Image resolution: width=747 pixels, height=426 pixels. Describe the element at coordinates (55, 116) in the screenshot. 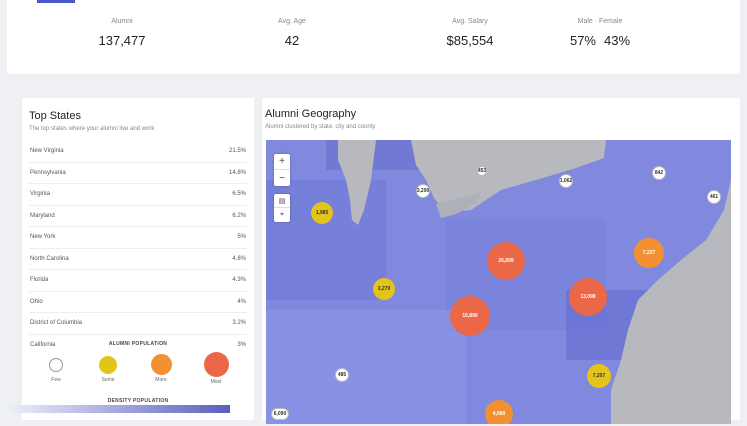

I see `top-states-title: Top States` at that location.